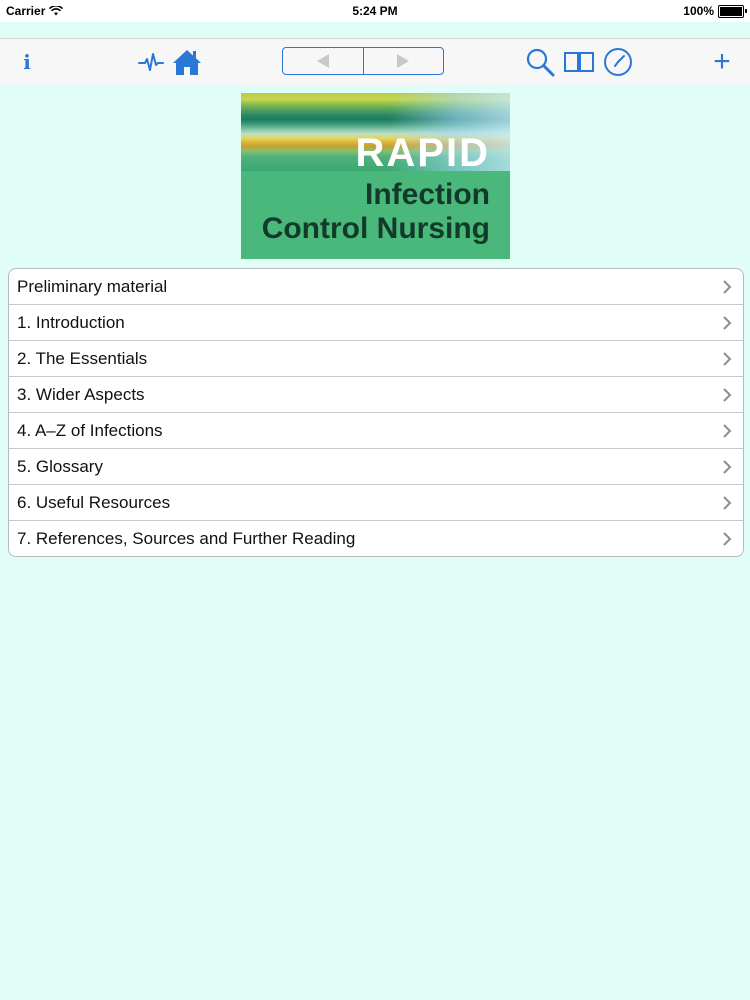  I want to click on book-icon, so click(579, 62).